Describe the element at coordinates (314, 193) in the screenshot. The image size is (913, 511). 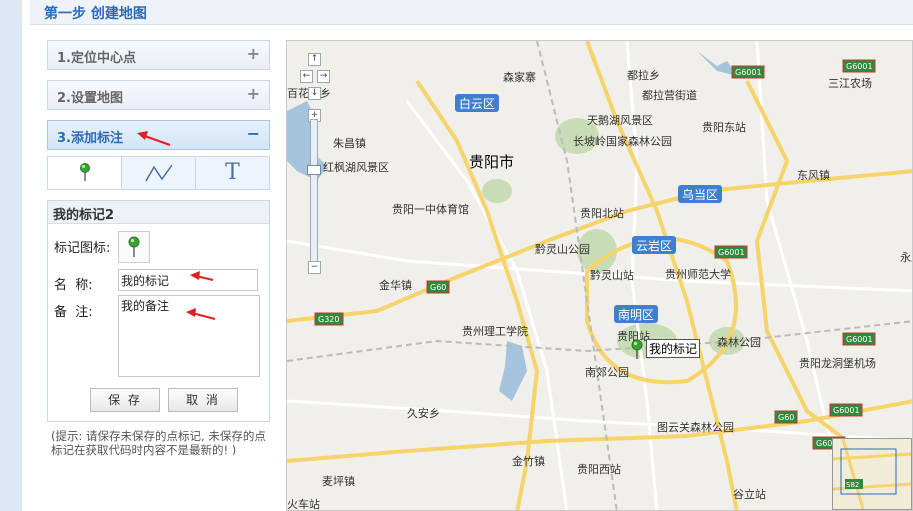
I see `zoom-slider-track` at that location.